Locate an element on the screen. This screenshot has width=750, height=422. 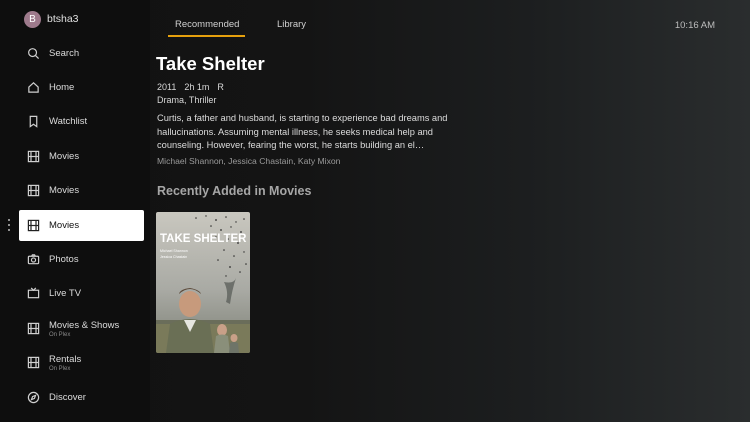
tab-library: Library is located at coordinates (291, 24).